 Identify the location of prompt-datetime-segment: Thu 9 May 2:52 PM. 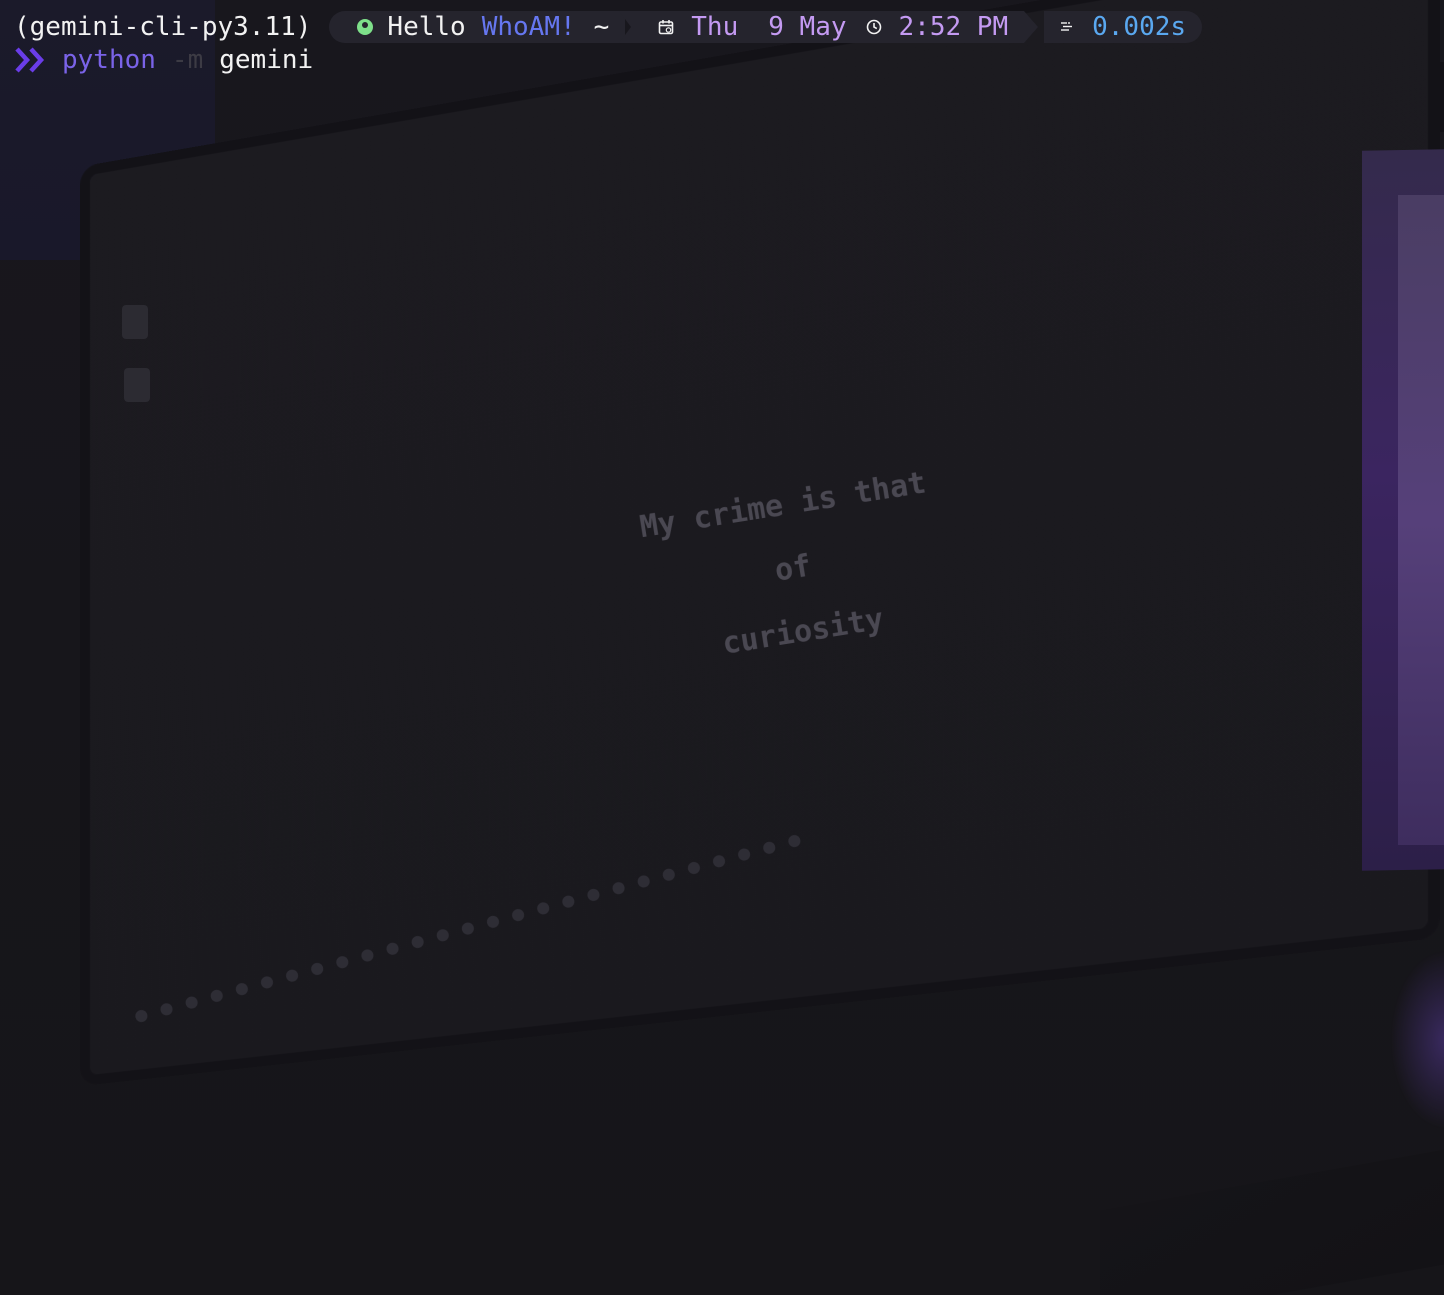
(828, 27).